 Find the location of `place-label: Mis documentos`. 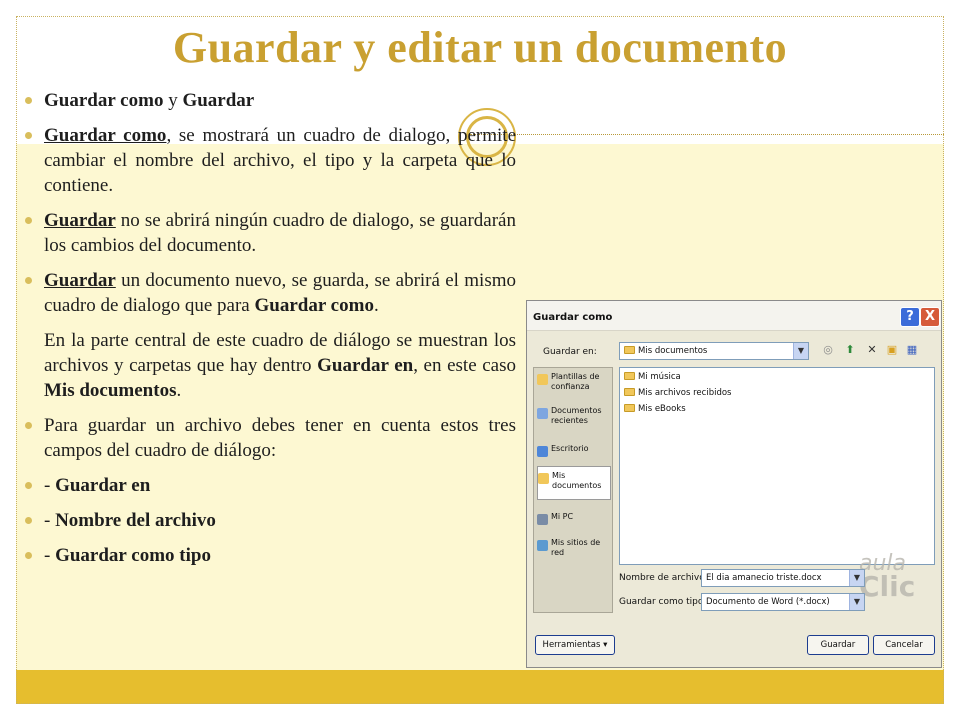

place-label: Mis documentos is located at coordinates (577, 480).